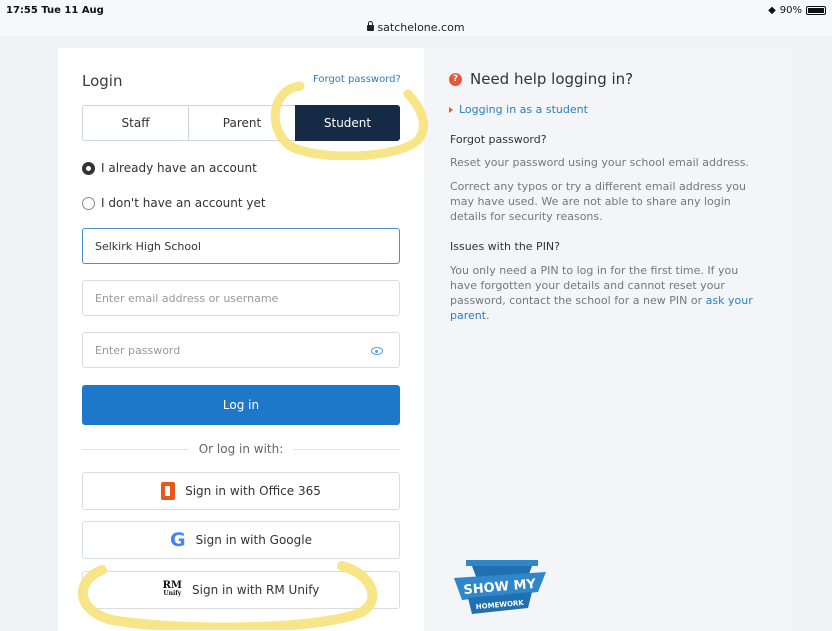  What do you see at coordinates (172, 589) in the screenshot?
I see `rm-unify-icon: RM Unify` at bounding box center [172, 589].